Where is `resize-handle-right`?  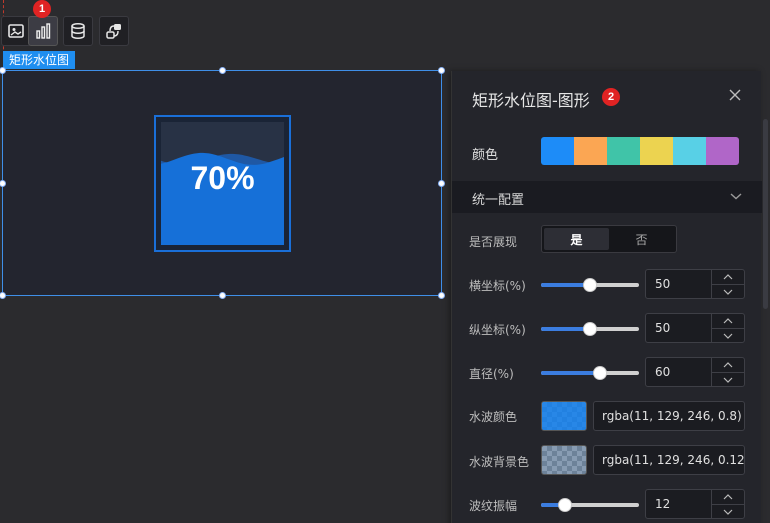 resize-handle-right is located at coordinates (441, 183).